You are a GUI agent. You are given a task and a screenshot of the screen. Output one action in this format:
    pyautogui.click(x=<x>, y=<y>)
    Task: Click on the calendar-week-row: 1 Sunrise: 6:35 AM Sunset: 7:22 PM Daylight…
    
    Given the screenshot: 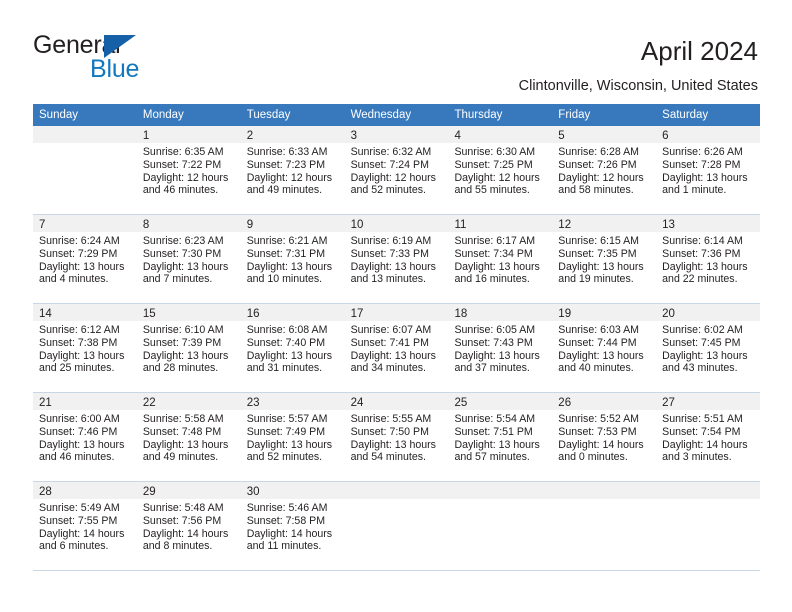 What is the action you would take?
    pyautogui.click(x=397, y=170)
    